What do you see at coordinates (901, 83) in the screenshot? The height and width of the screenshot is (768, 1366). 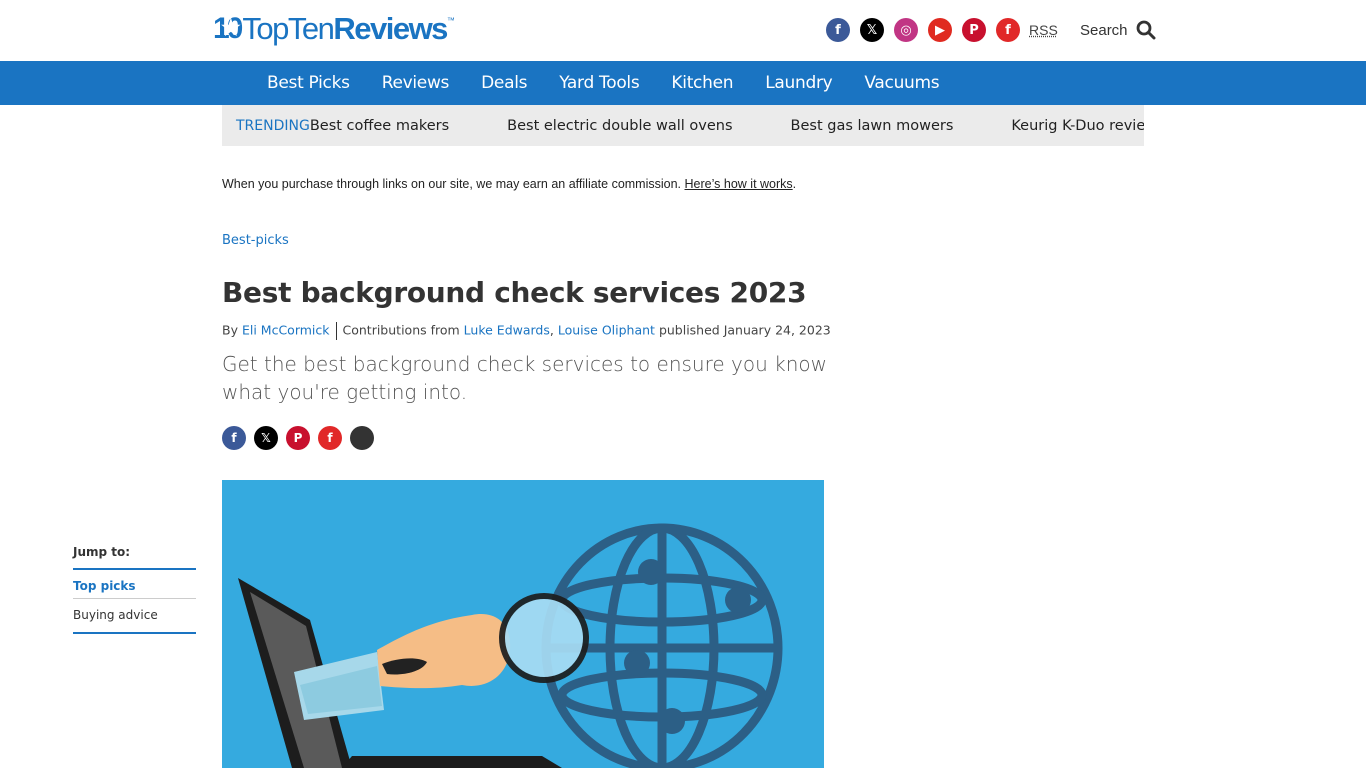 I see `nav-item-vacuums: Vacuums` at bounding box center [901, 83].